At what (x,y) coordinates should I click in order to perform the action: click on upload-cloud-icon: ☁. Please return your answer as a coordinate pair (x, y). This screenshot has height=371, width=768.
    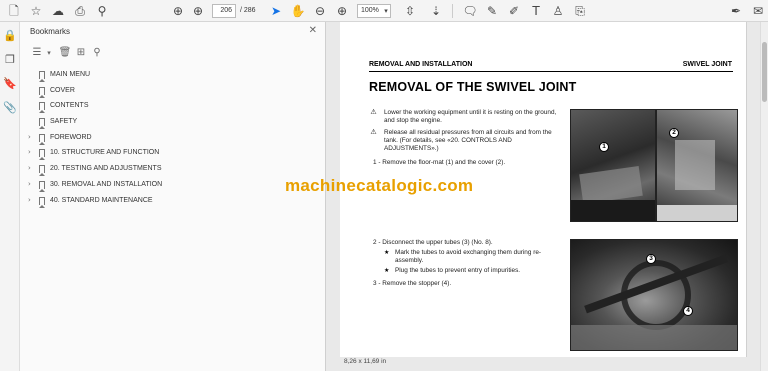
    Looking at the image, I should click on (58, 11).